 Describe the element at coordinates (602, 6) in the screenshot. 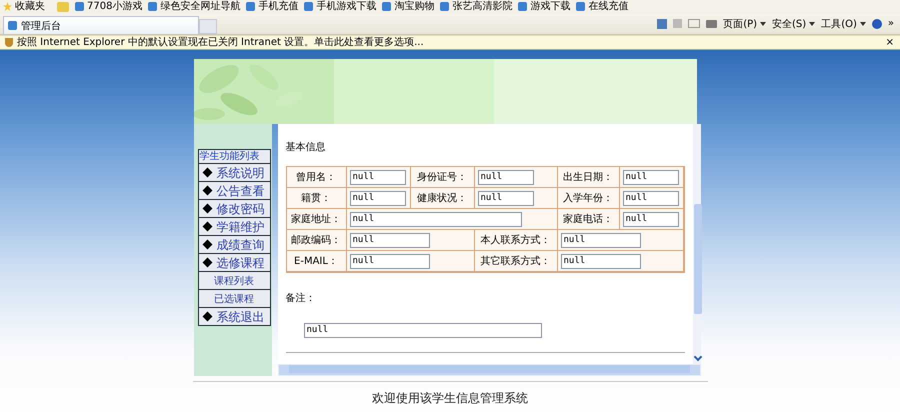

I see `favorite-link: 在线充值` at that location.